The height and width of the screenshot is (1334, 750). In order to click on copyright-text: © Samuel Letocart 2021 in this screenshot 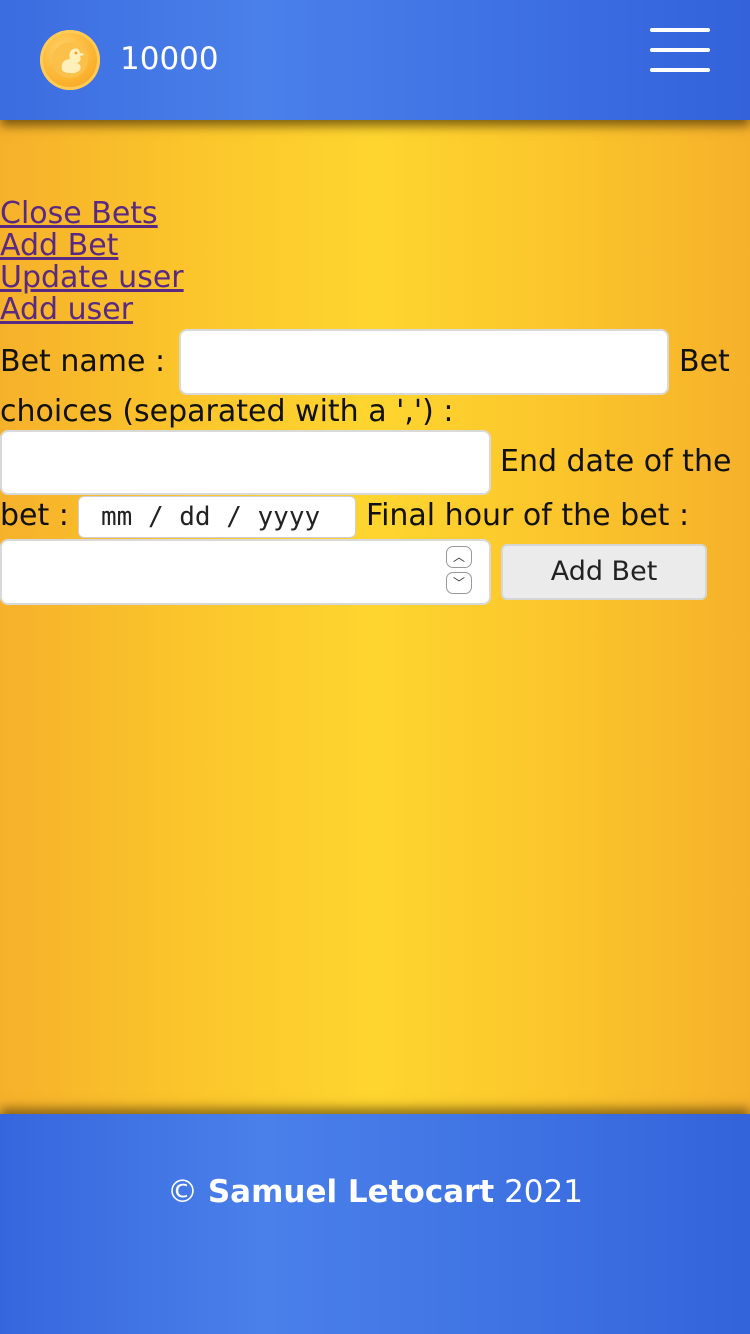, I will do `click(375, 1192)`.